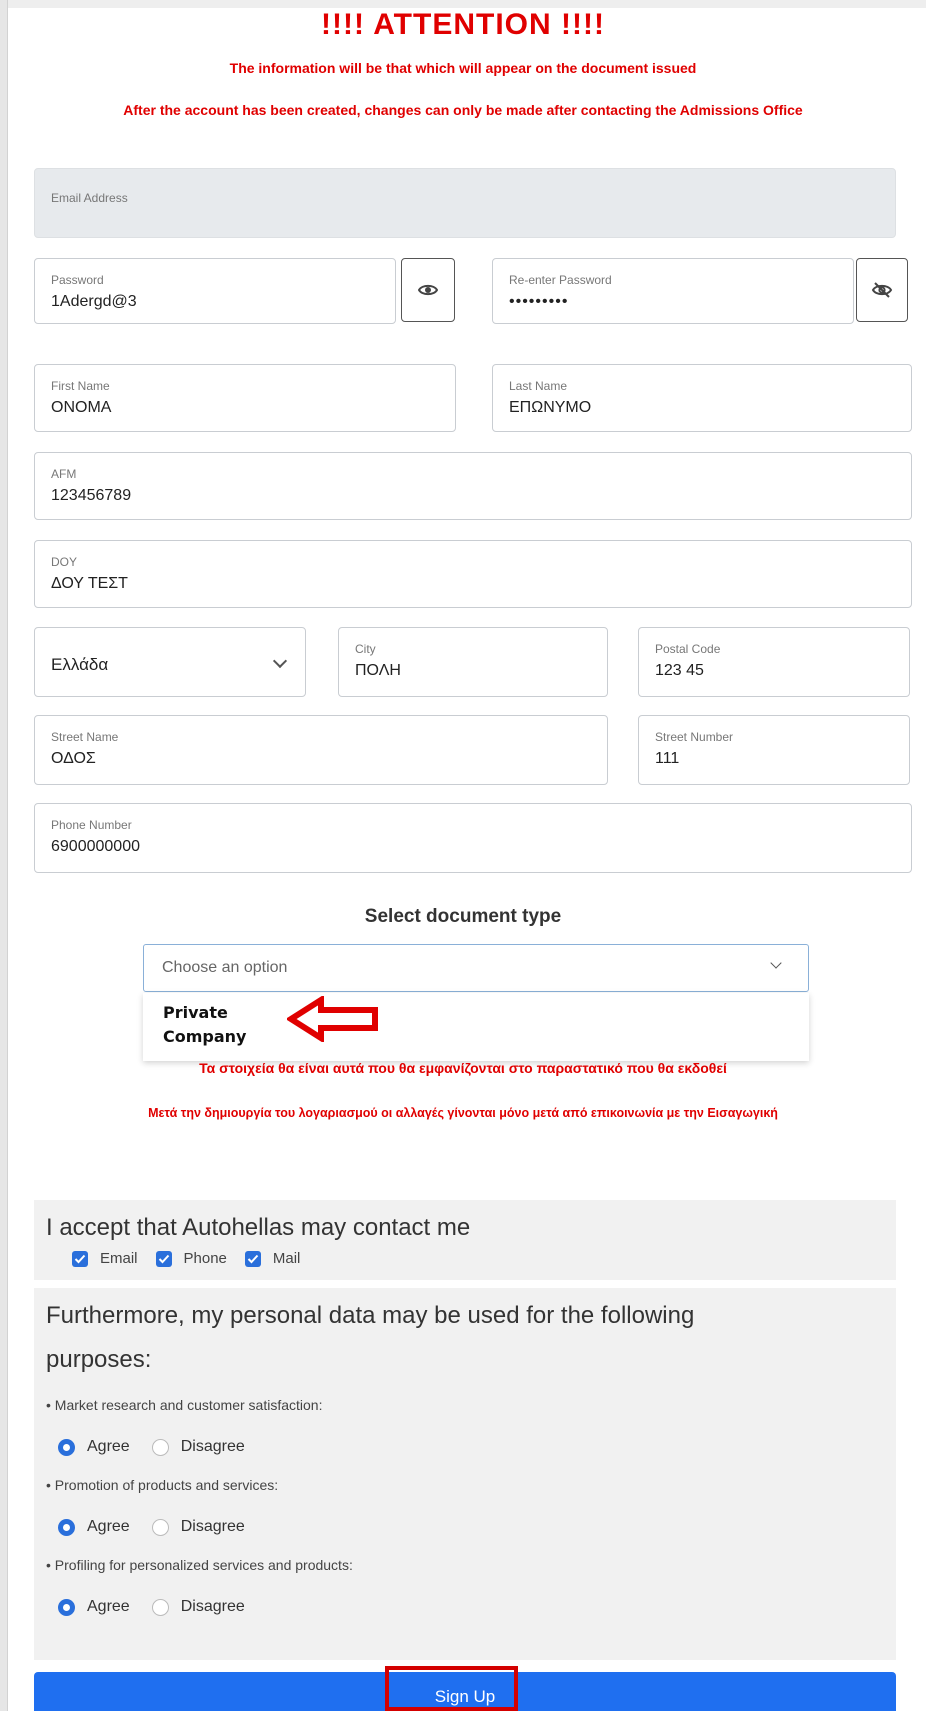 The width and height of the screenshot is (926, 1711). Describe the element at coordinates (195, 1012) in the screenshot. I see `option-private-label: Private` at that location.